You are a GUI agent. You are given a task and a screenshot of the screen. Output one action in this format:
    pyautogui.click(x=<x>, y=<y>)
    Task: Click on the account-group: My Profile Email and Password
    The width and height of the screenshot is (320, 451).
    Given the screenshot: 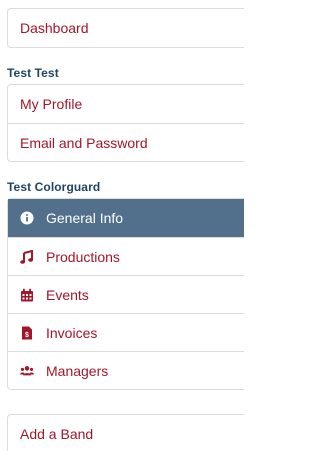 What is the action you would take?
    pyautogui.click(x=125, y=123)
    